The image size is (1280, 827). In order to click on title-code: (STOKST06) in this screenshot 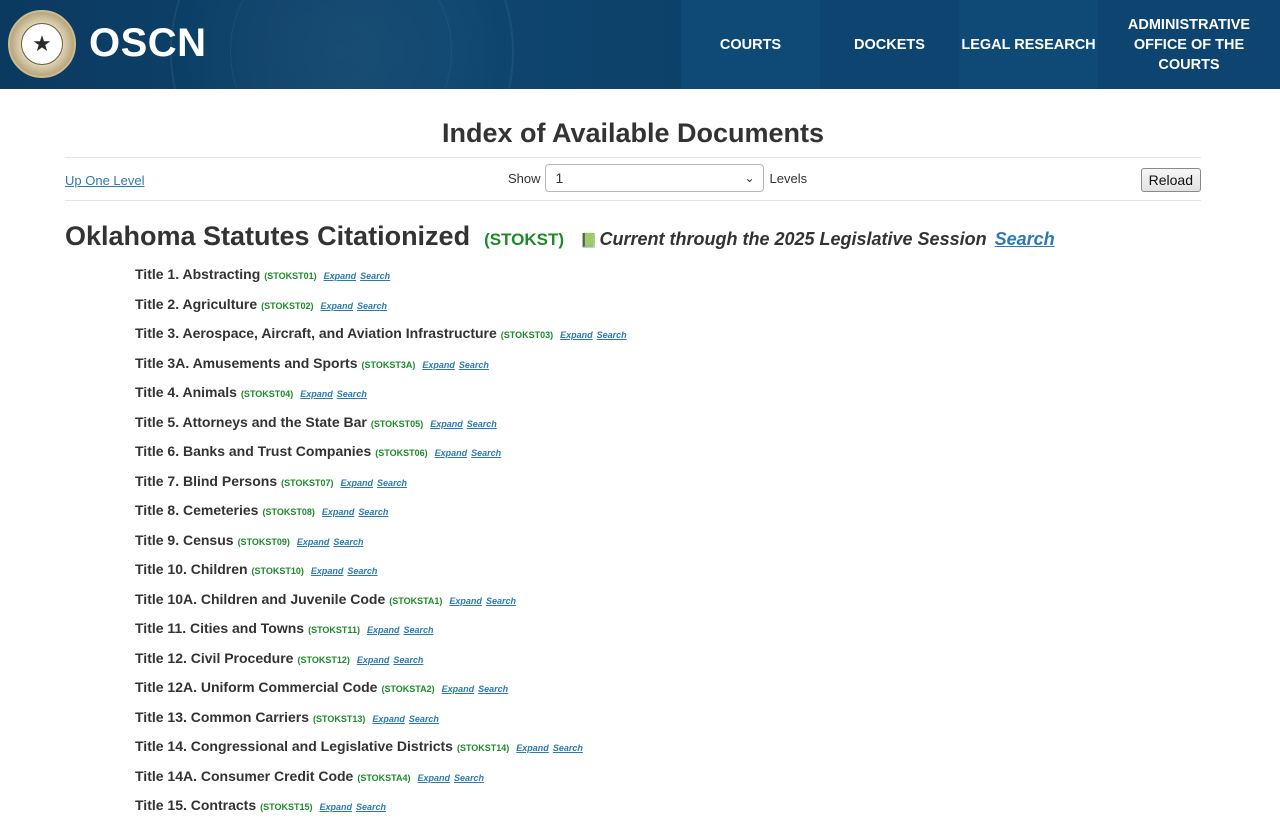, I will do `click(401, 453)`.